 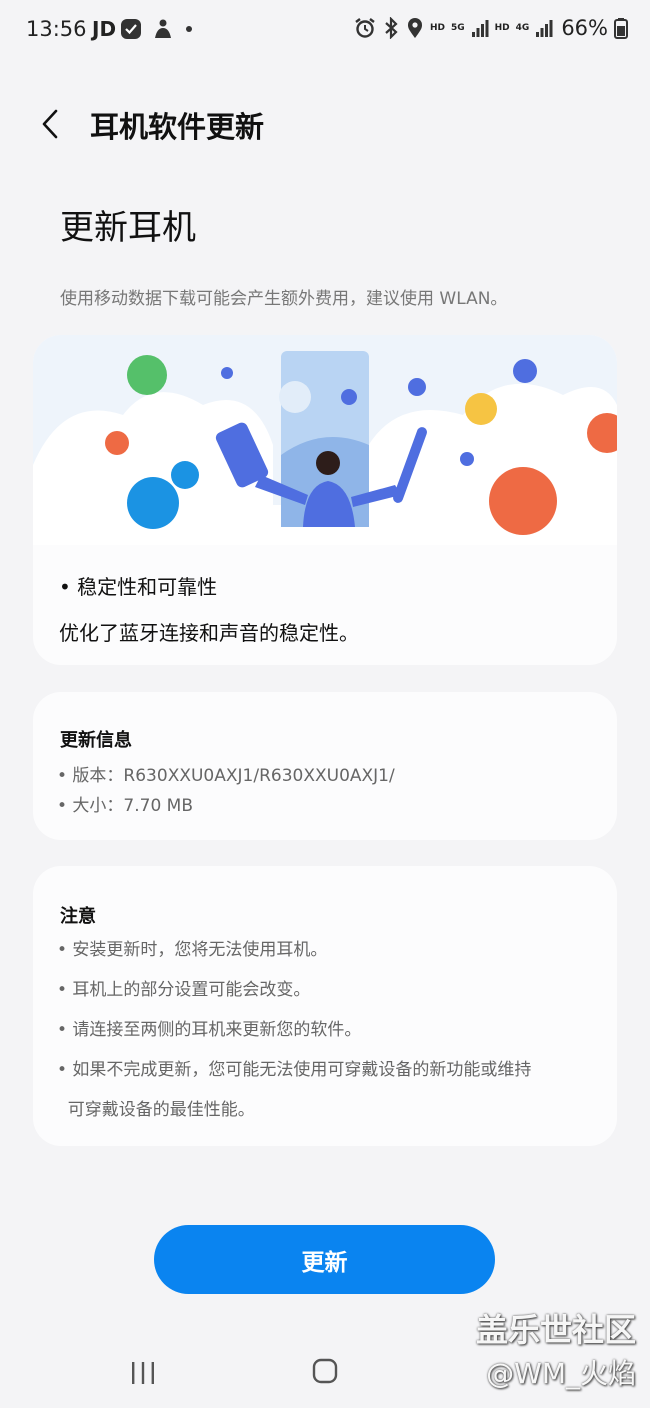 I want to click on check-badge-icon, so click(x=131, y=29).